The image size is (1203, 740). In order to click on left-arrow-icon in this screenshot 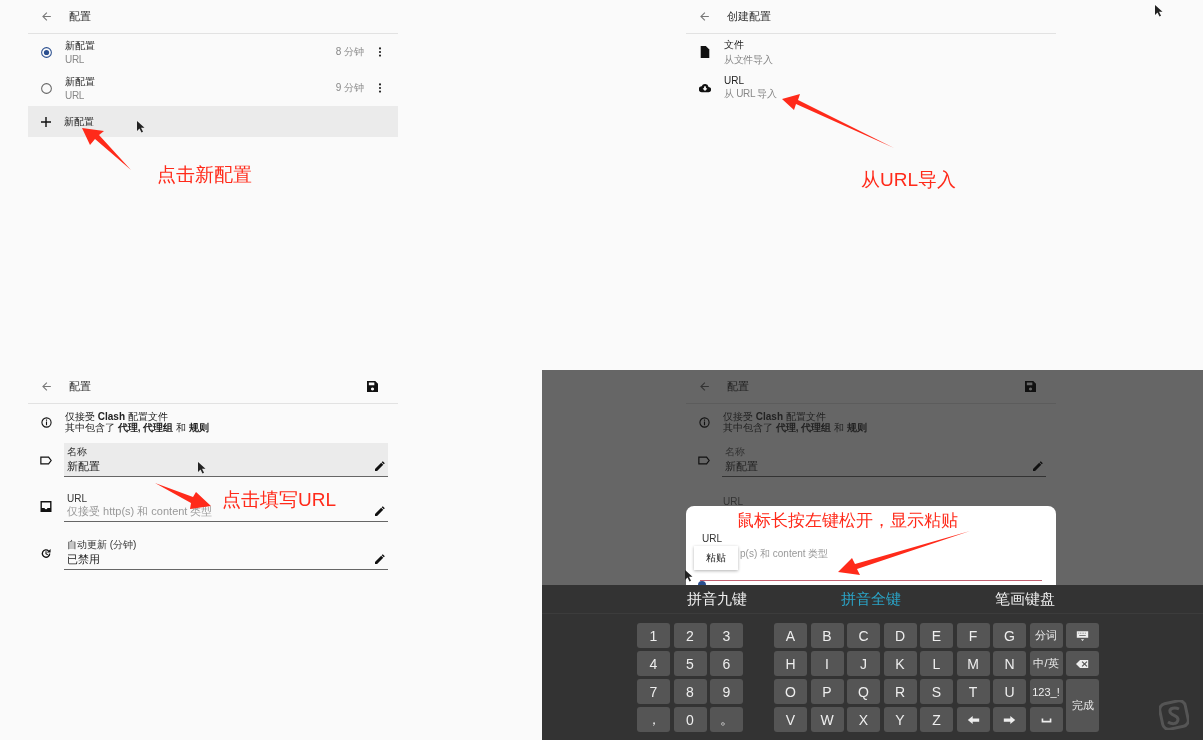, I will do `click(973, 719)`.